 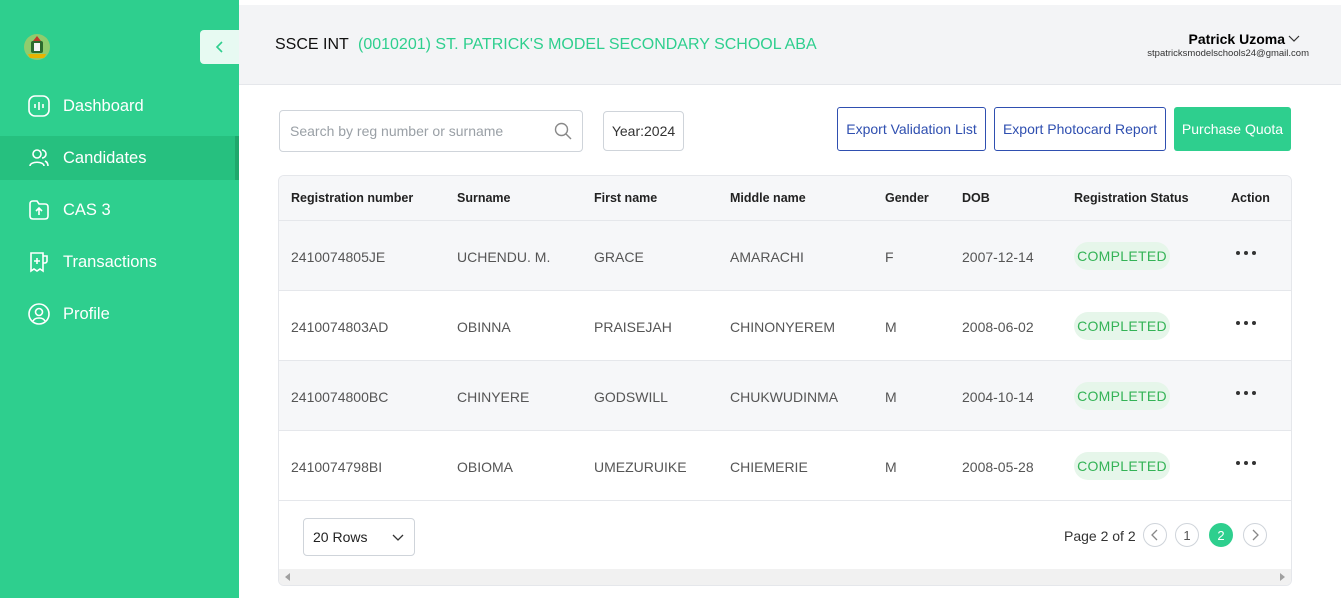 What do you see at coordinates (769, 467) in the screenshot?
I see `cell-middle-name: CHIEMERIE` at bounding box center [769, 467].